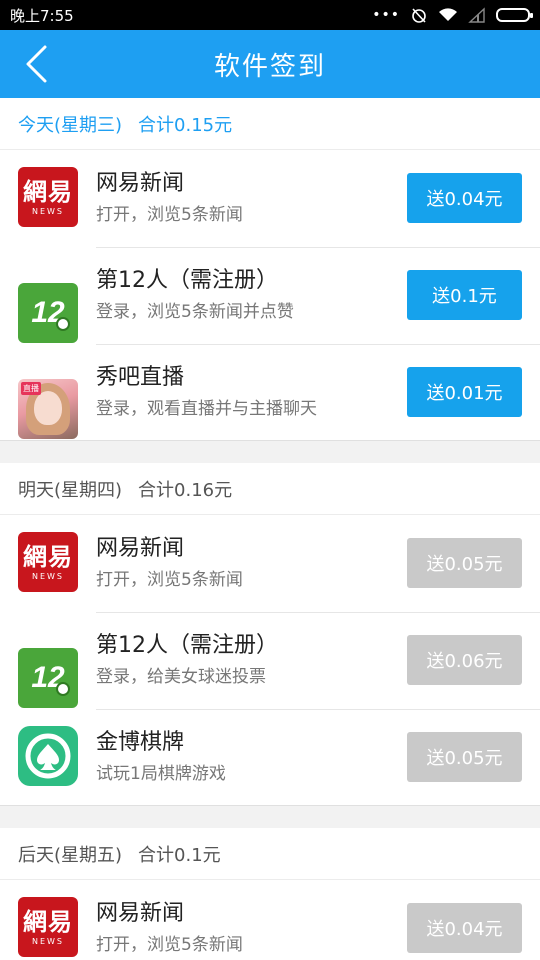  Describe the element at coordinates (270, 489) in the screenshot. I see `section-header: 明天(星期四) 合计0.16元` at that location.